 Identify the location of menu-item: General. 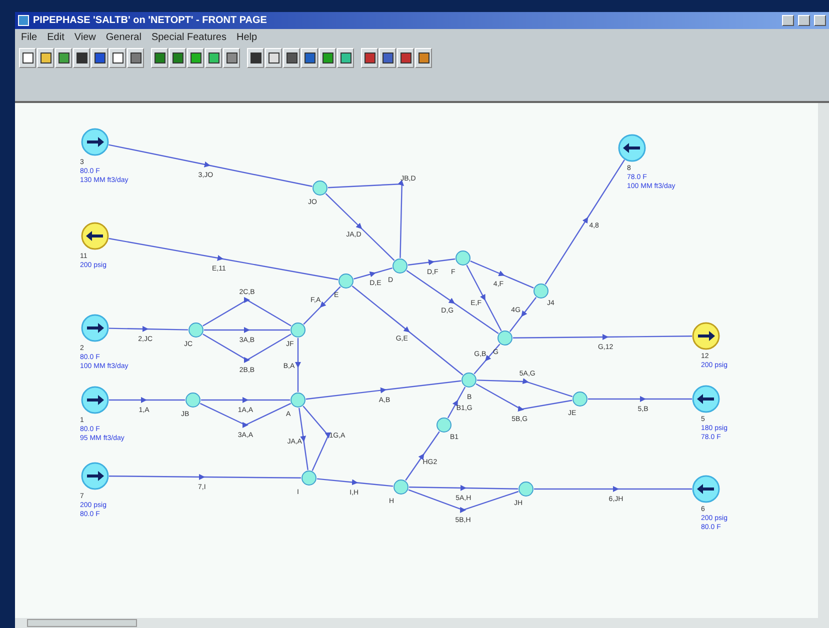
(124, 37).